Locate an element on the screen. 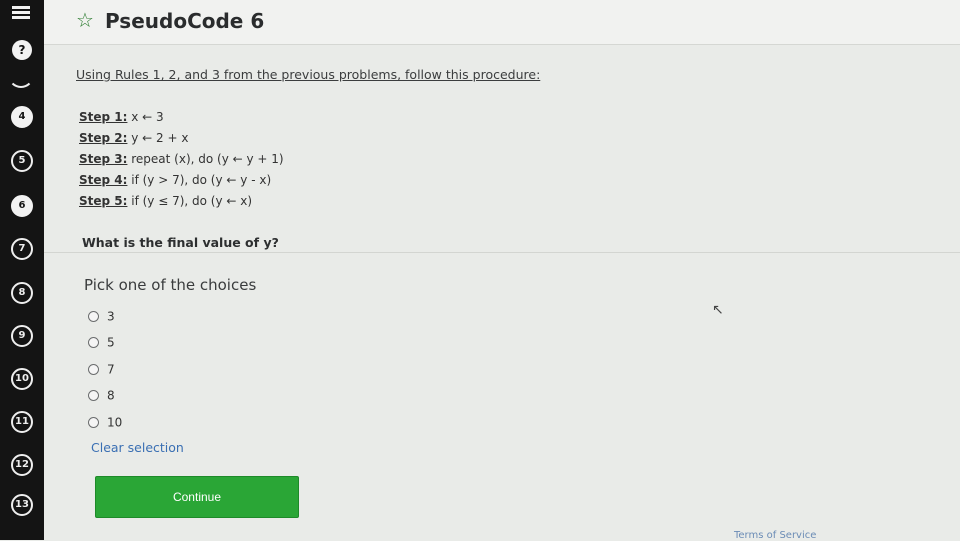 This screenshot has width=960, height=541. header: ☆ PseudoCode 6 is located at coordinates (502, 22).